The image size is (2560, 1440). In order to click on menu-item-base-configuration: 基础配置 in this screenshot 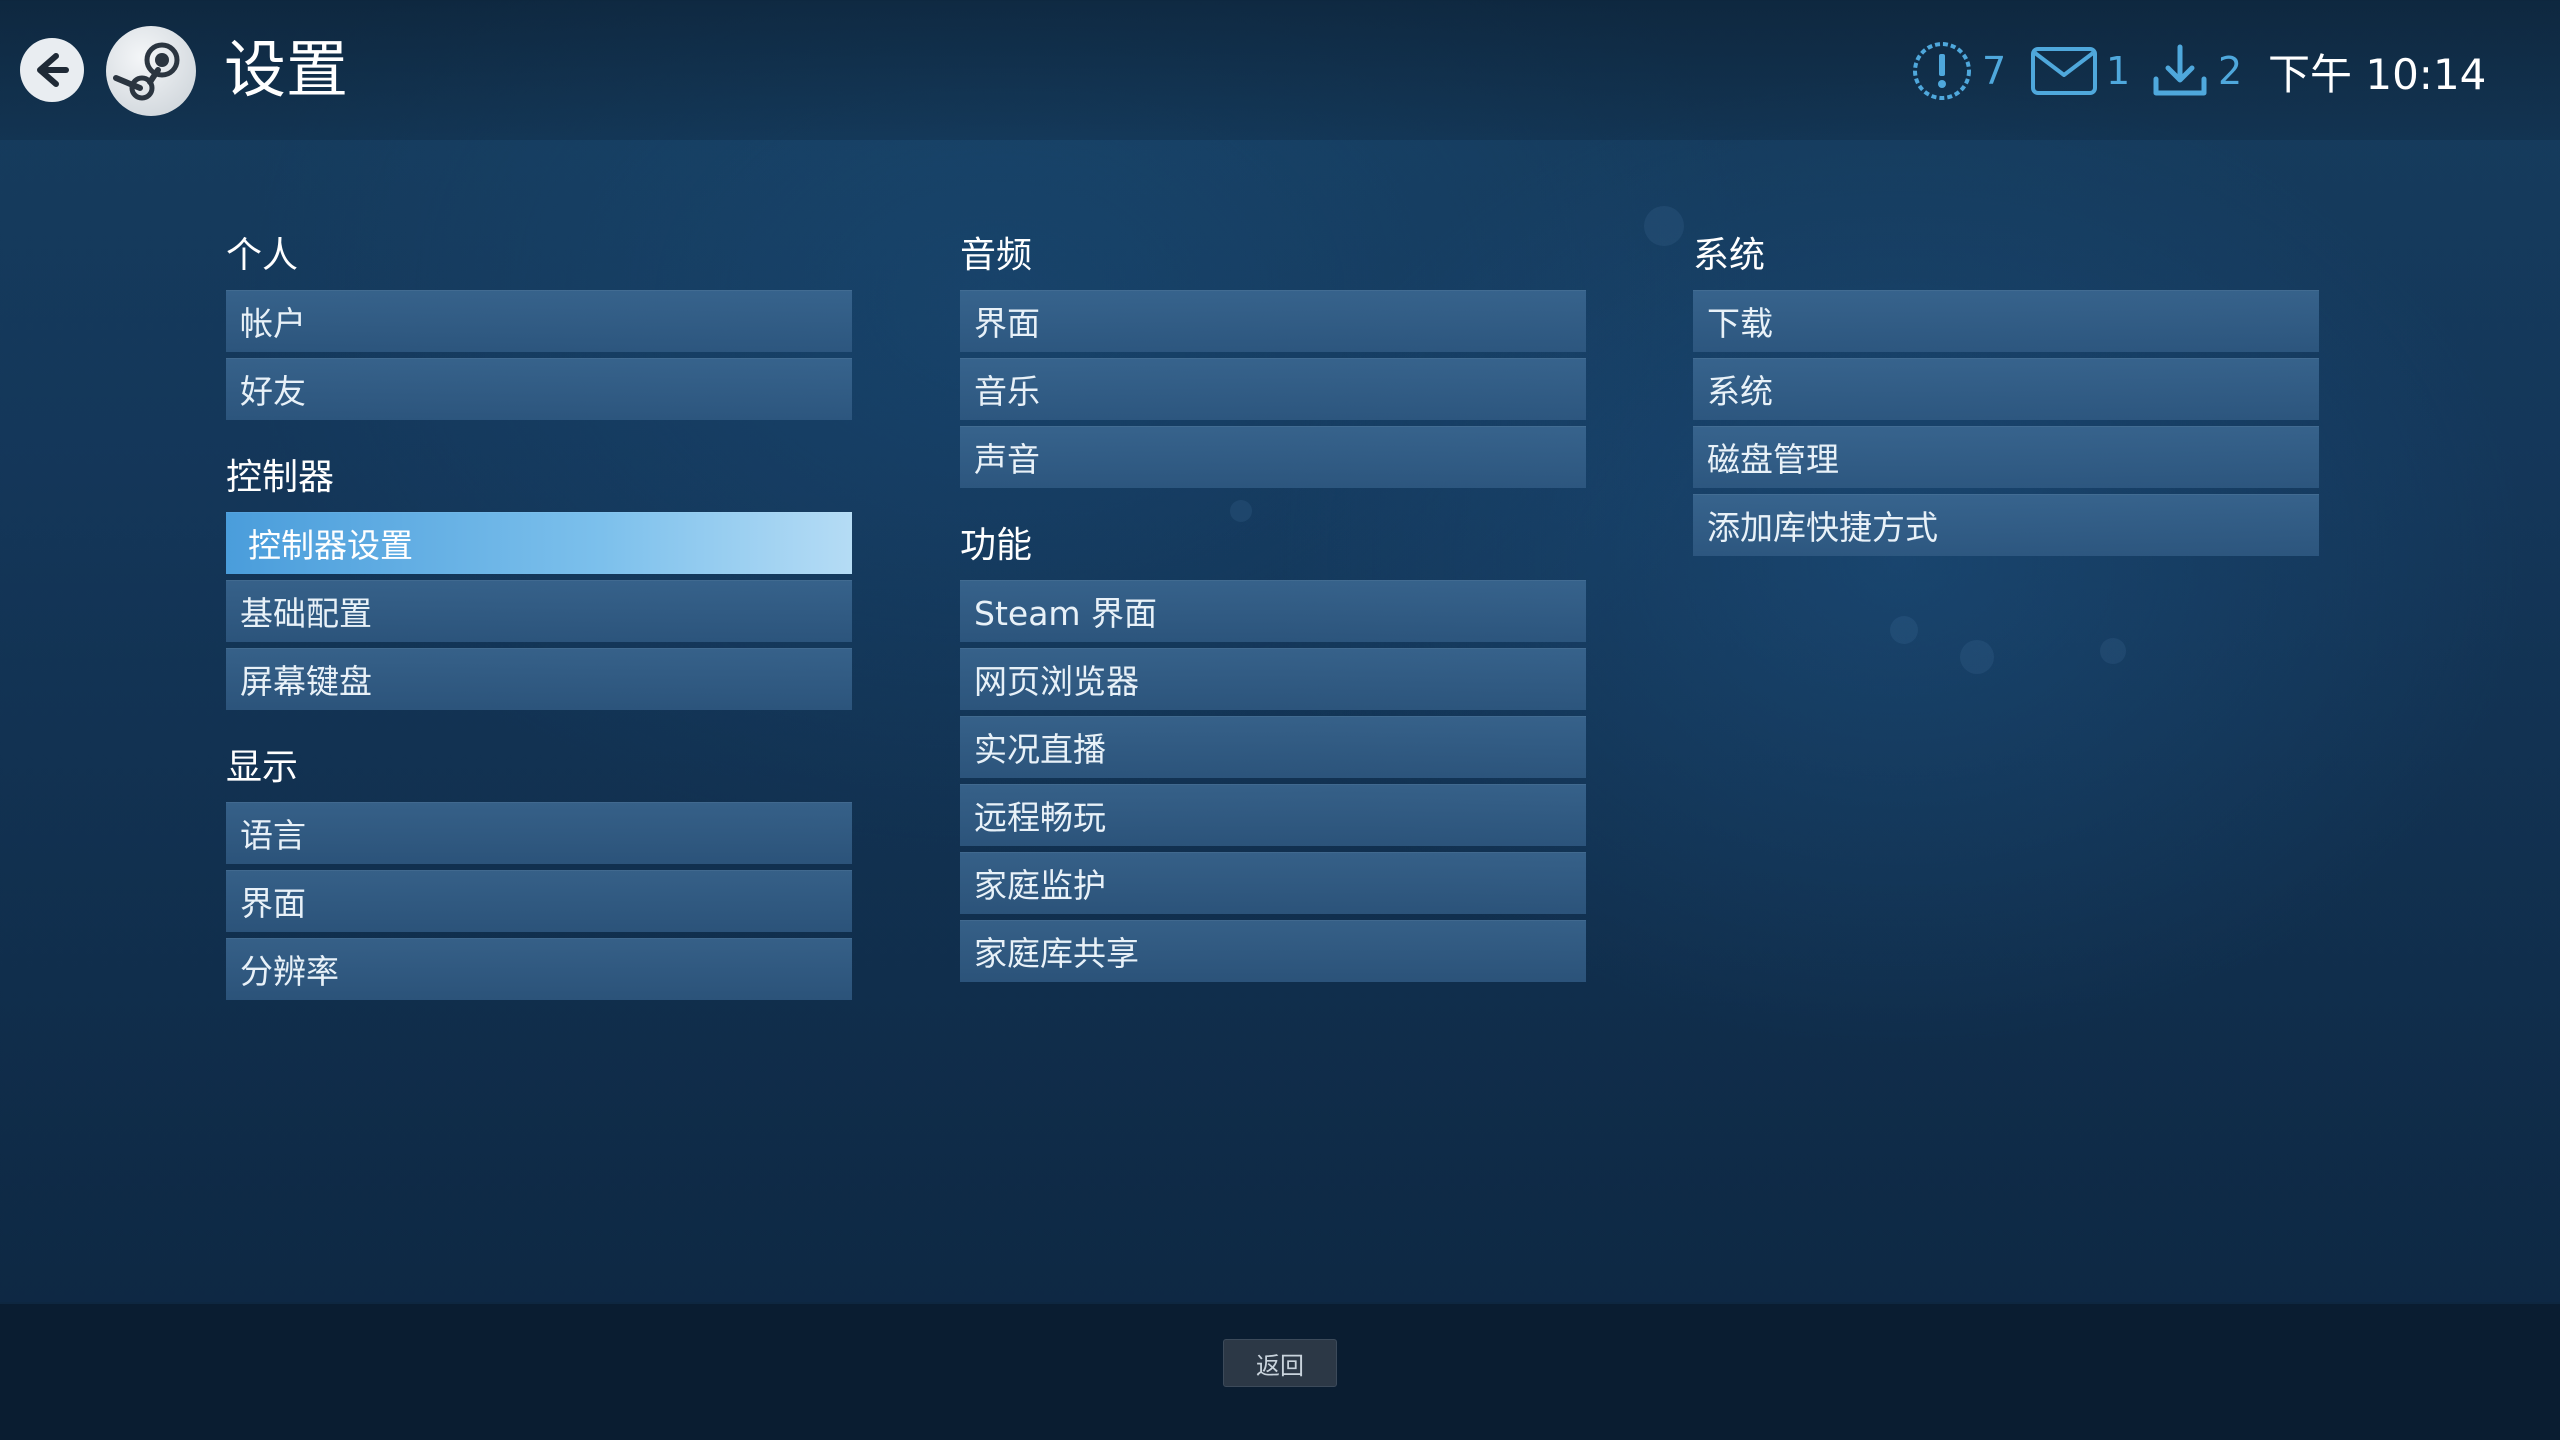, I will do `click(539, 611)`.